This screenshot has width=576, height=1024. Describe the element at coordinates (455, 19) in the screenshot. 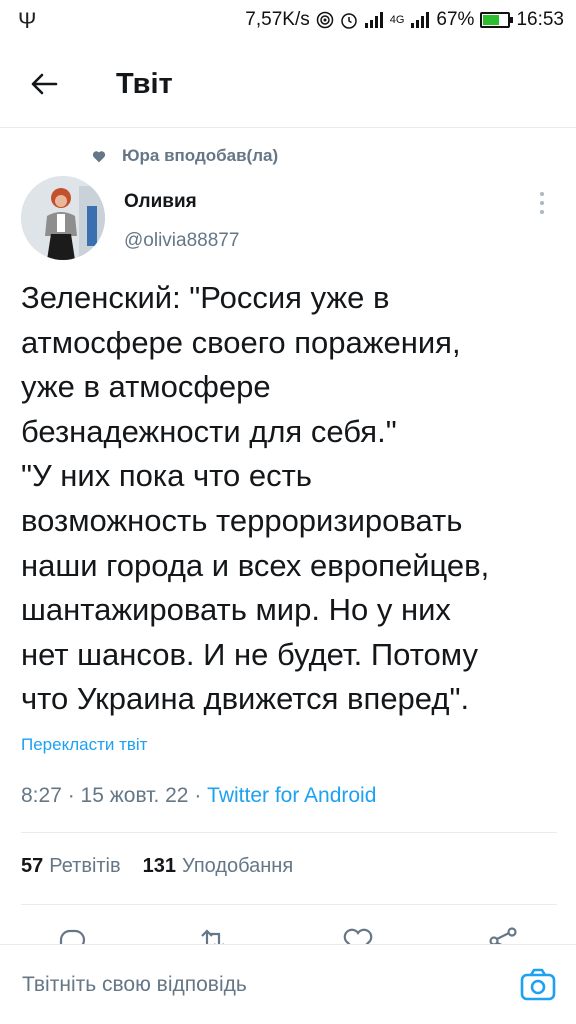

I see `battery-percent: 67%` at that location.